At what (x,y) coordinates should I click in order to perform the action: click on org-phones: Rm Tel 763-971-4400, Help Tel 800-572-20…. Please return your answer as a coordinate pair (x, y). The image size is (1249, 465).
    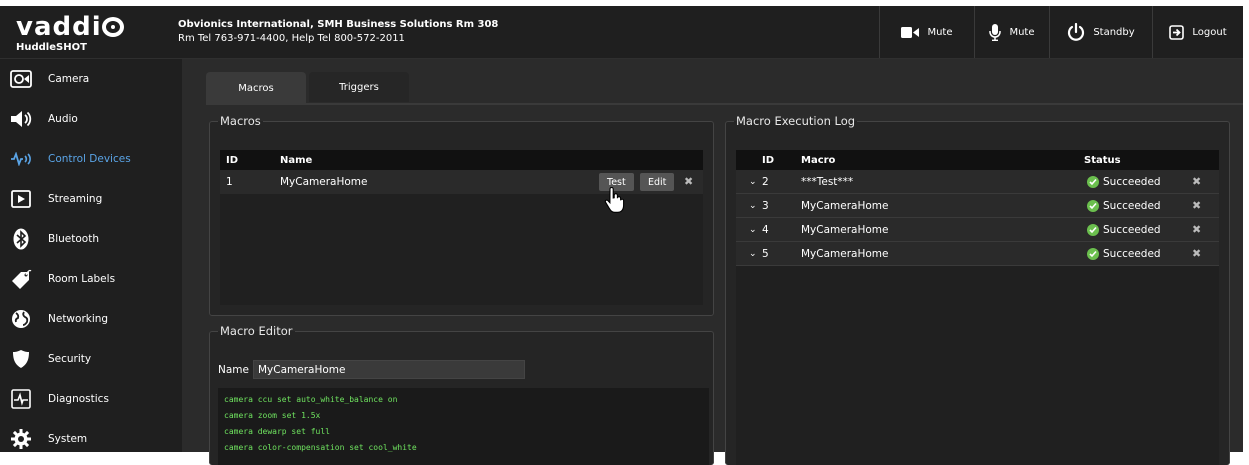
    Looking at the image, I should click on (291, 38).